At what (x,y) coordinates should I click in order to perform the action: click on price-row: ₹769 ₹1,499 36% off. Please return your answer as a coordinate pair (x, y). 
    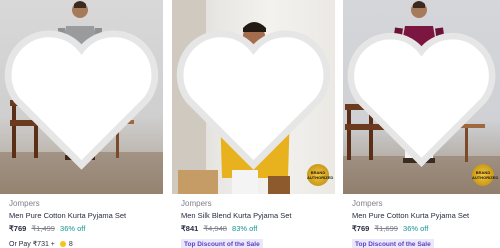
    Looking at the image, I should click on (81, 229).